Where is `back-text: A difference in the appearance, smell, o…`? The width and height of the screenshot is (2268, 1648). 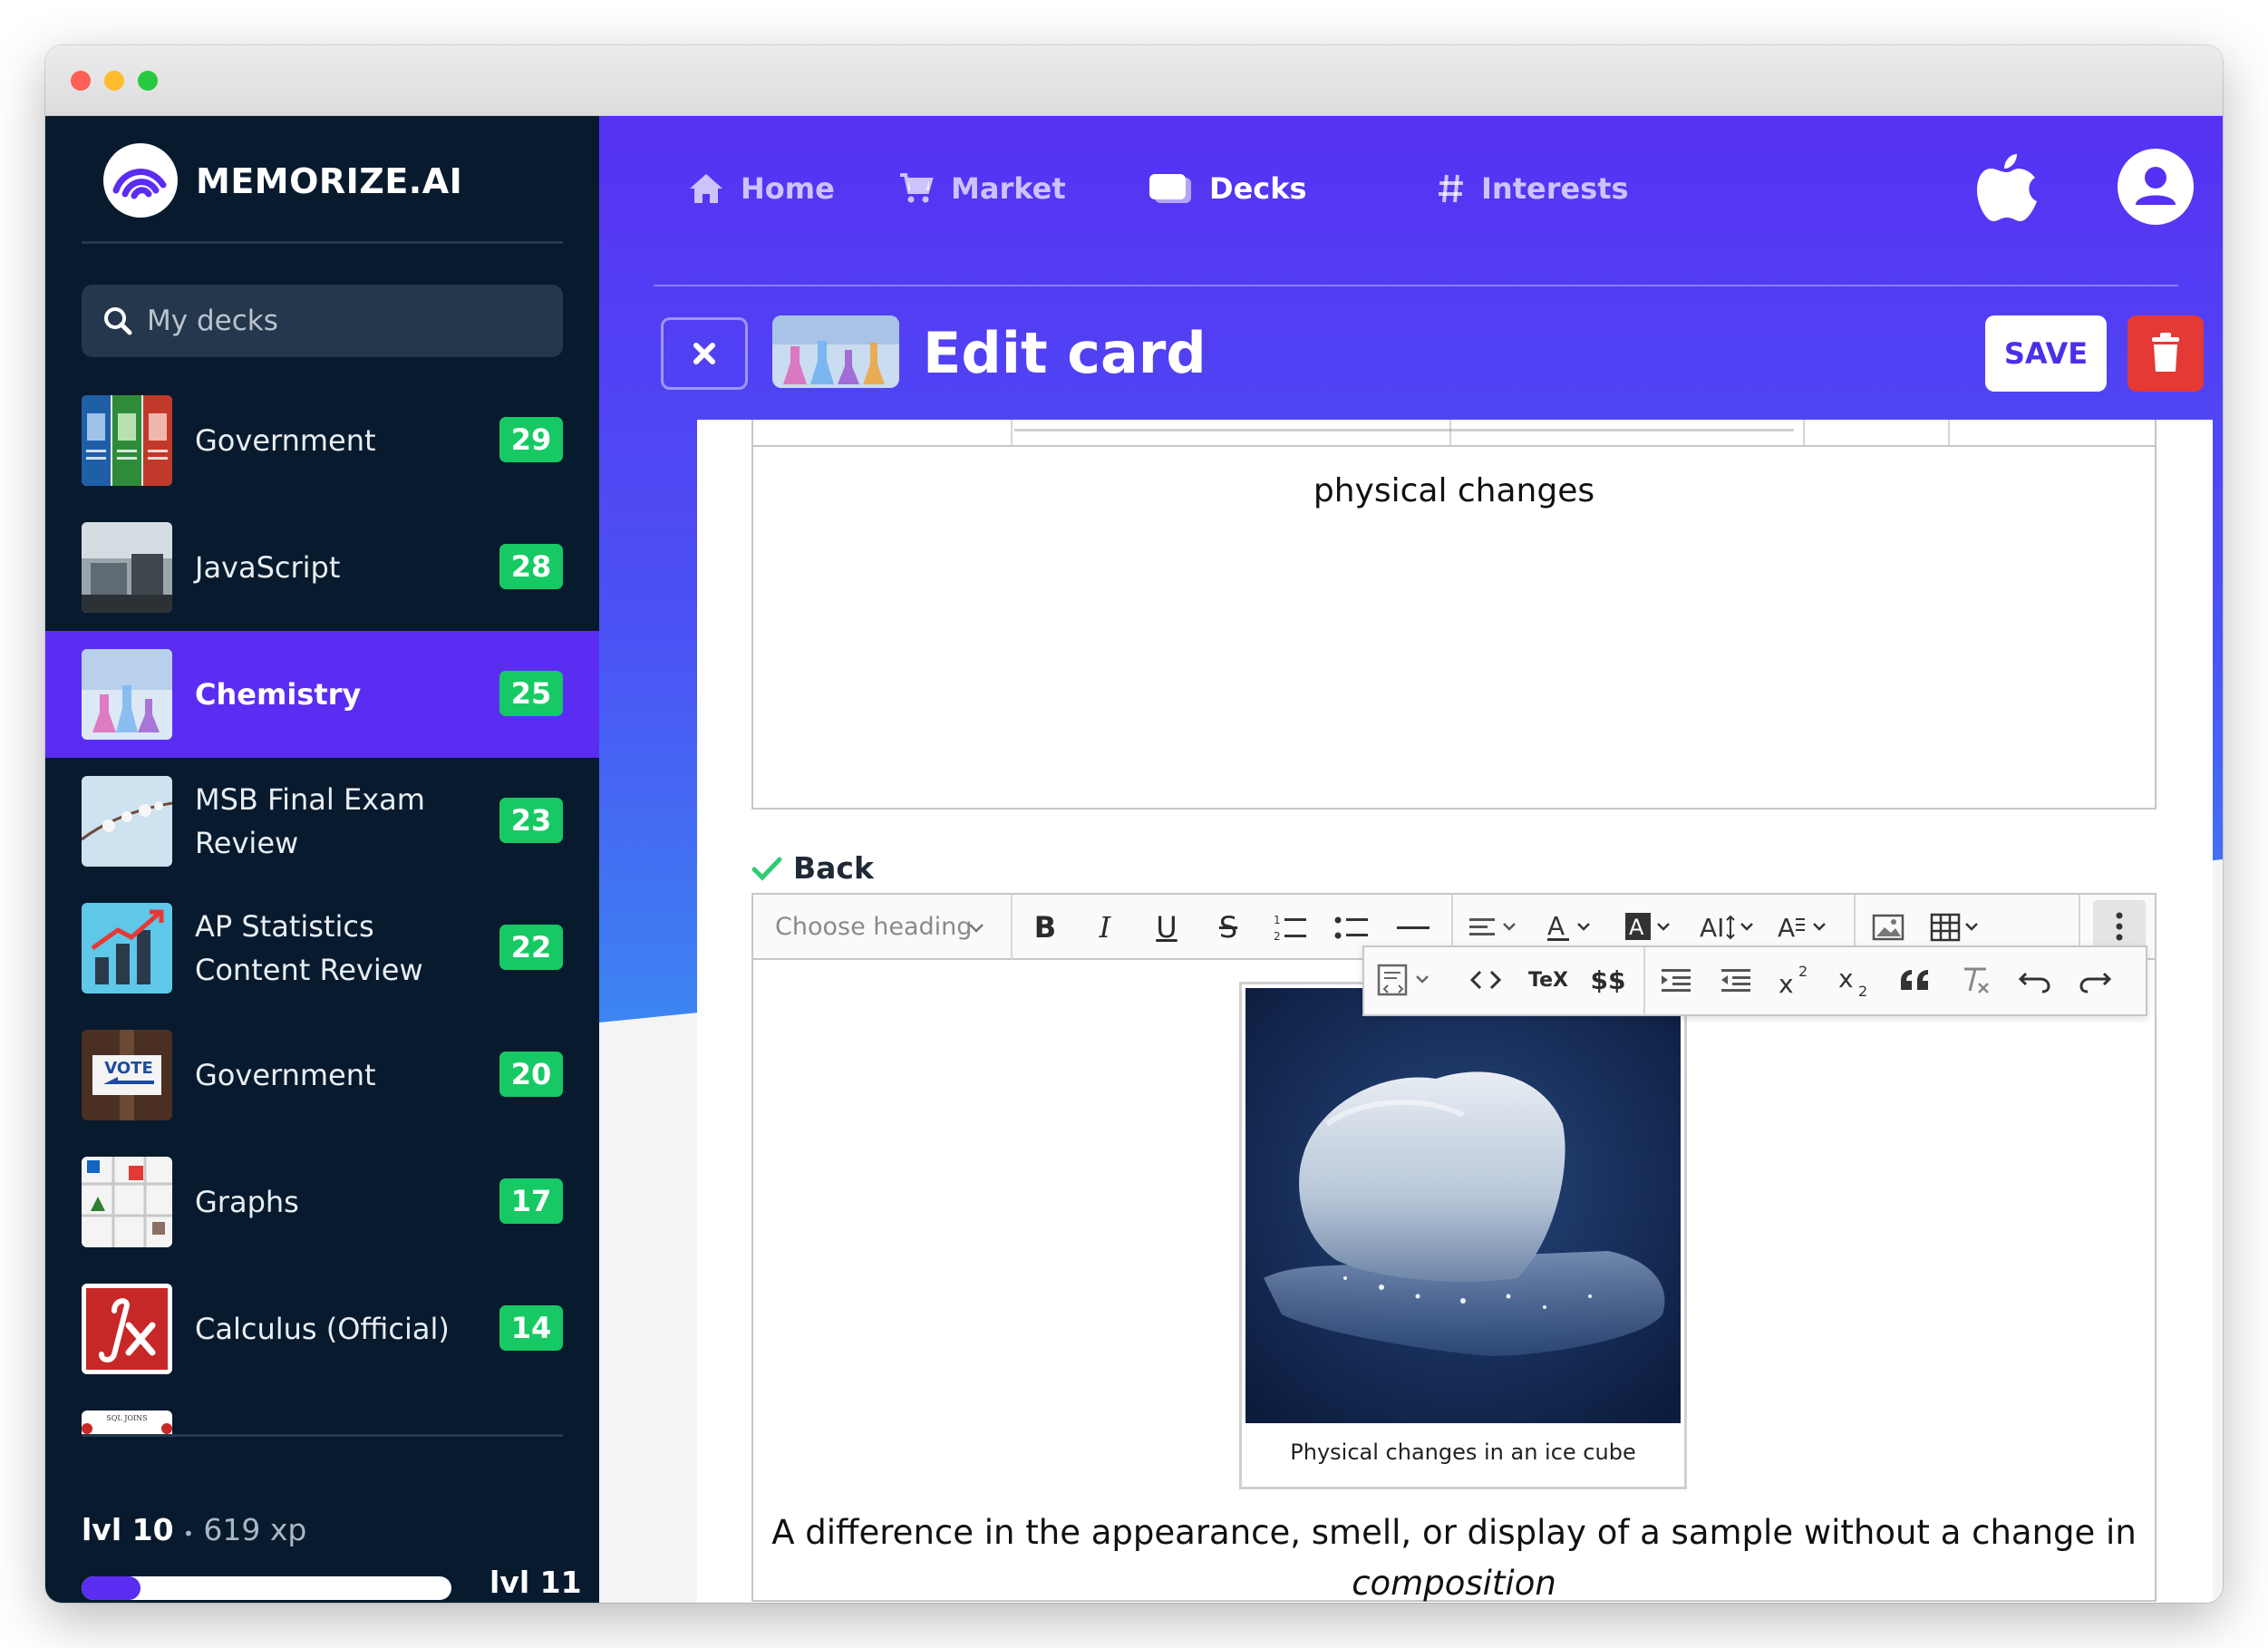 back-text: A difference in the appearance, smell, o… is located at coordinates (1454, 1555).